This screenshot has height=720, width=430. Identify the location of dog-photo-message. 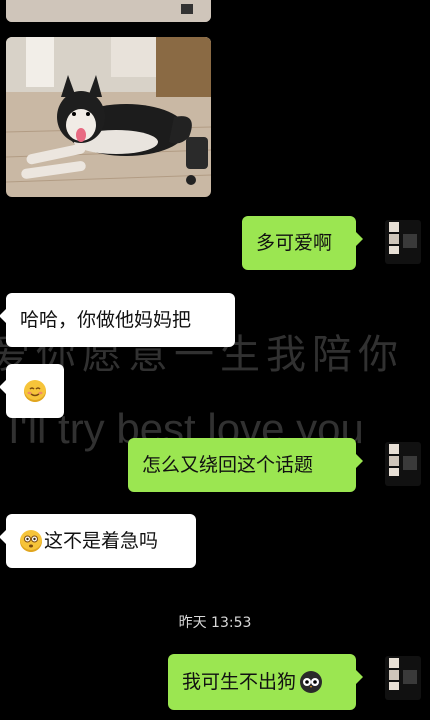
(108, 117).